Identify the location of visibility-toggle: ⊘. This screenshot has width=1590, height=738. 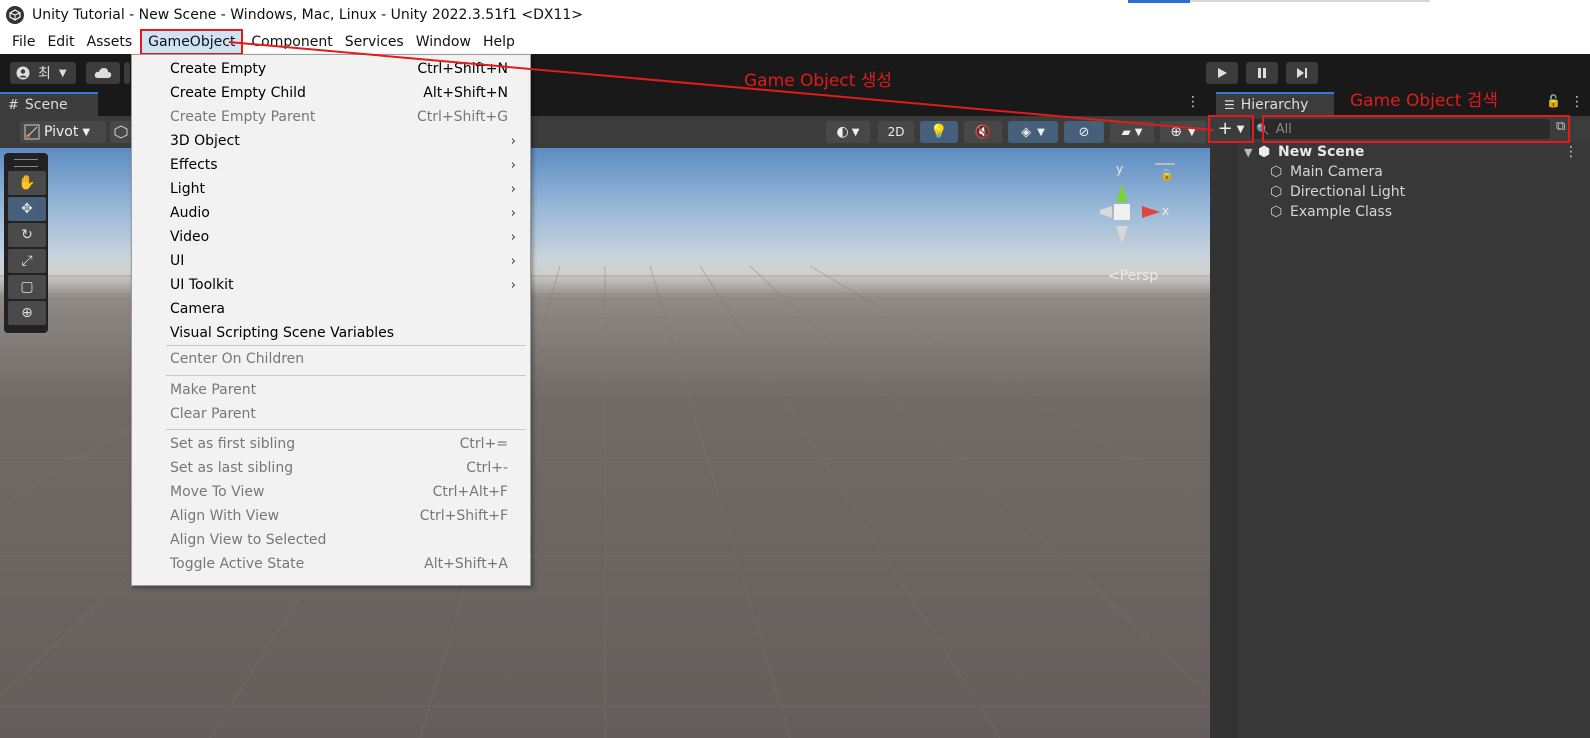
(1084, 132).